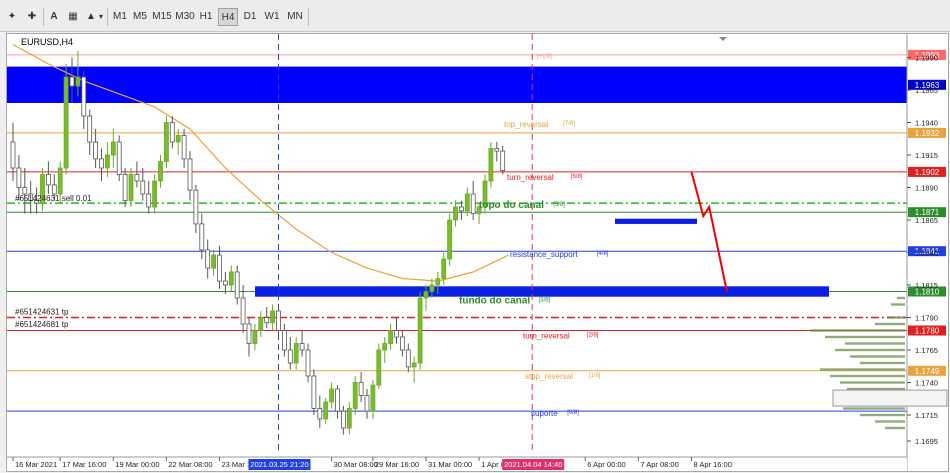  I want to click on level-text-suporte: suporte, so click(544, 413).